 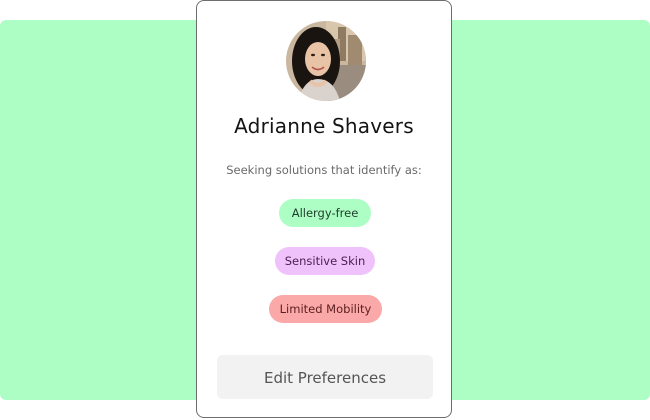 I want to click on profile-name: Adrianne Shavers, so click(x=324, y=126).